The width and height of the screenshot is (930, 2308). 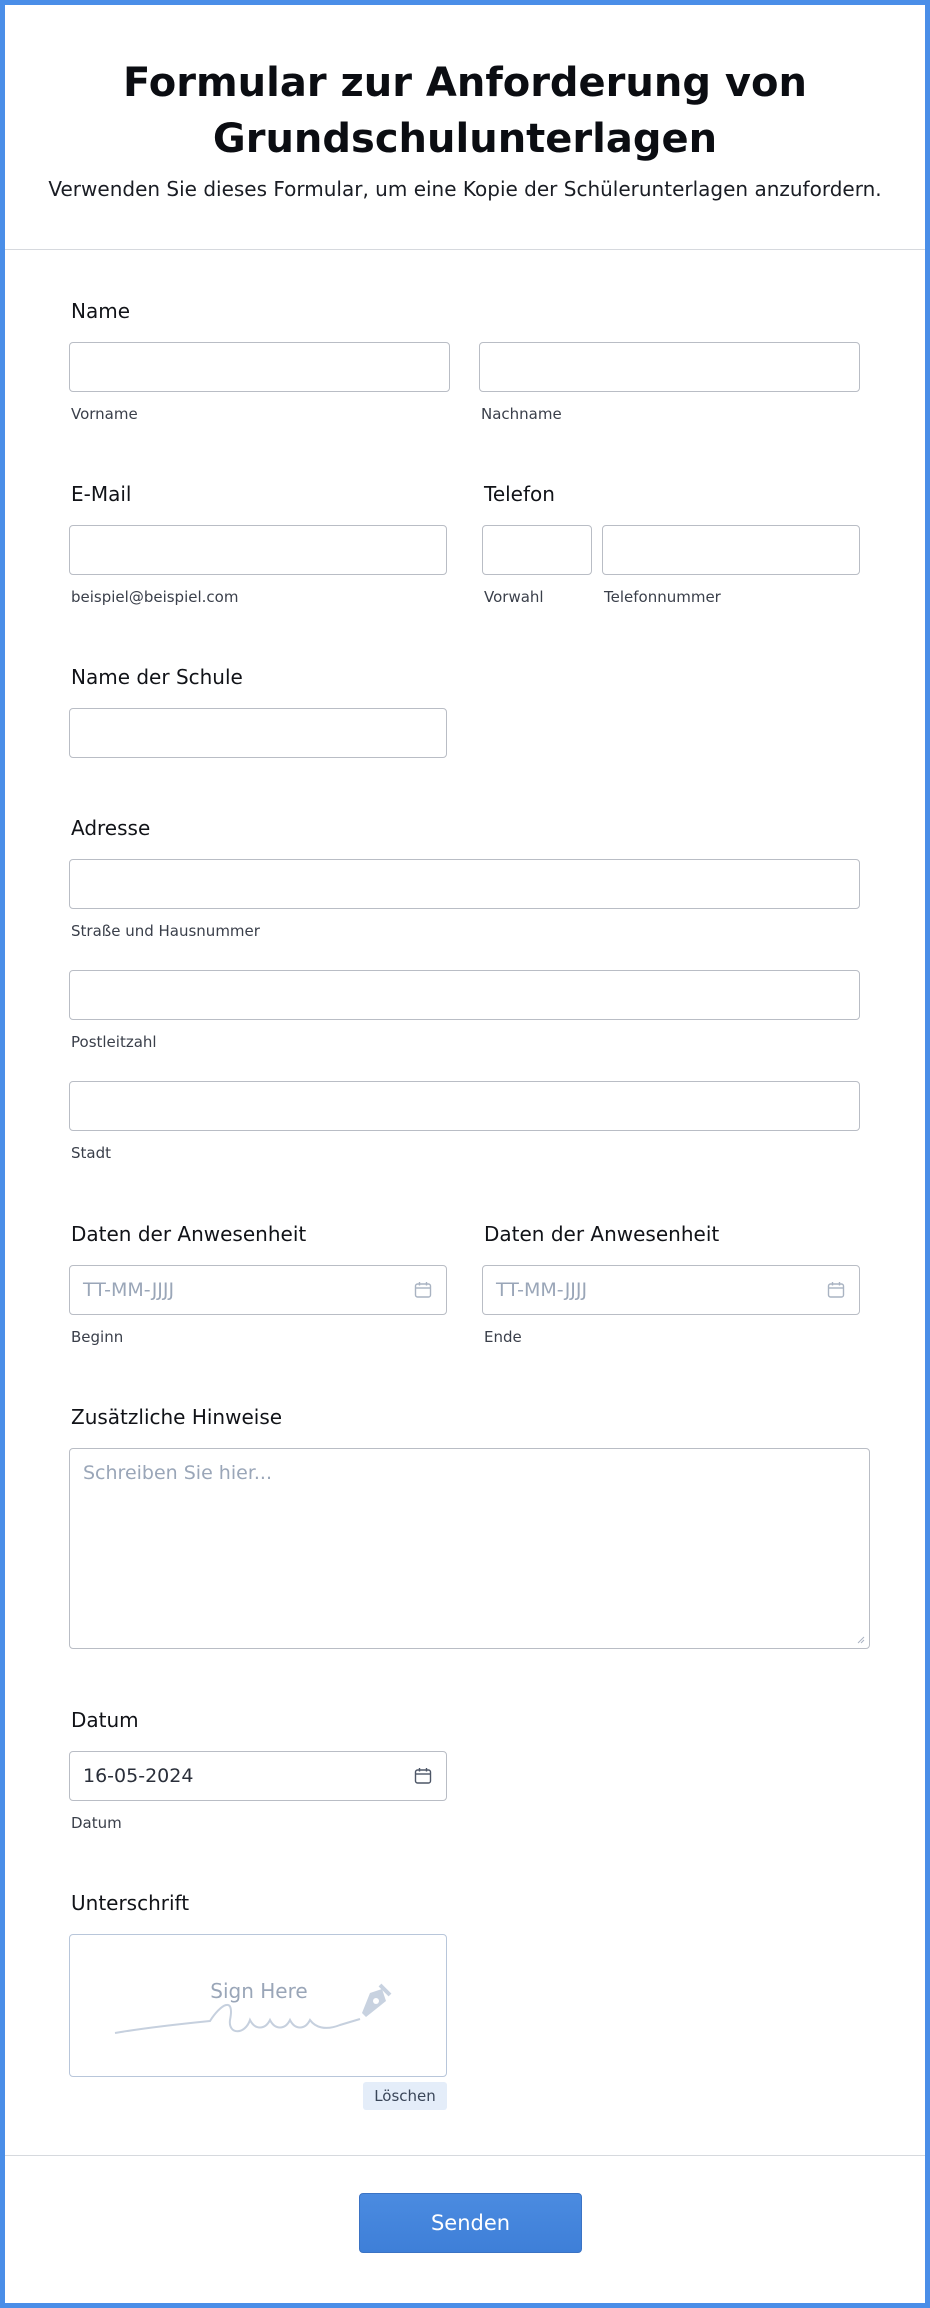 What do you see at coordinates (177, 1417) in the screenshot?
I see `notes-label: Zusätzliche Hinweise` at bounding box center [177, 1417].